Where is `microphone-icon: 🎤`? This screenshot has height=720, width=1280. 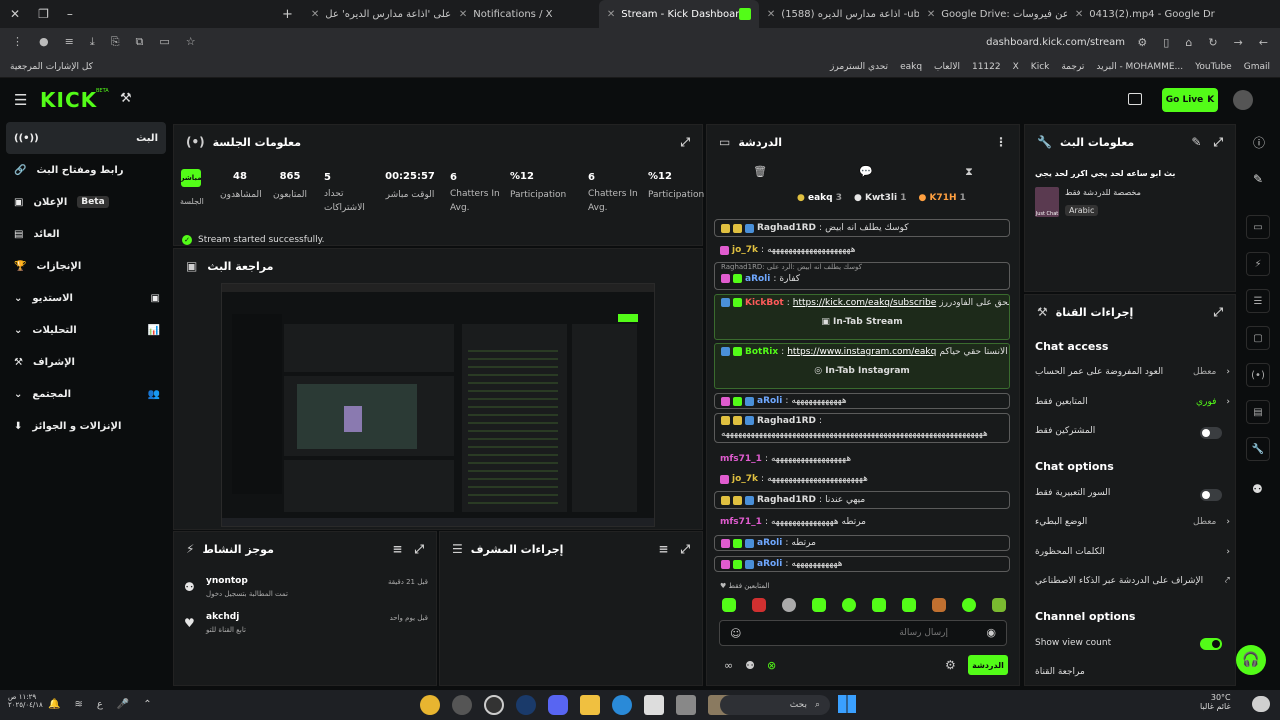
microphone-icon: 🎤 is located at coordinates (123, 704).